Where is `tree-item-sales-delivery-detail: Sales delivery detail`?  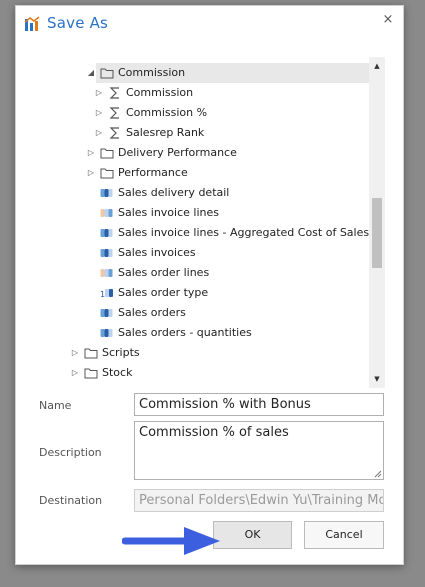 tree-item-sales-delivery-detail: Sales delivery detail is located at coordinates (216, 193).